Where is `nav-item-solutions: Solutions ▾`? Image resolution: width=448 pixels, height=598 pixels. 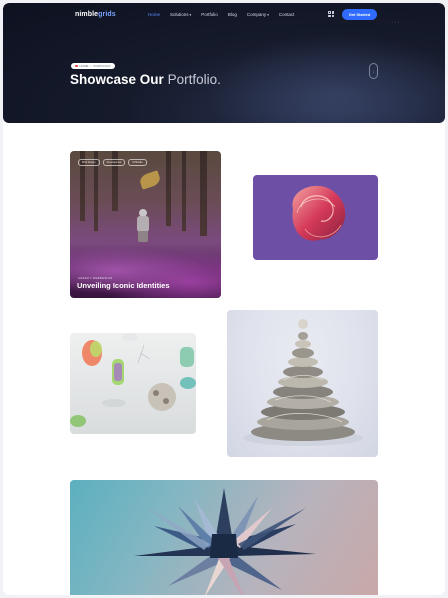
nav-item-solutions: Solutions ▾ is located at coordinates (180, 14).